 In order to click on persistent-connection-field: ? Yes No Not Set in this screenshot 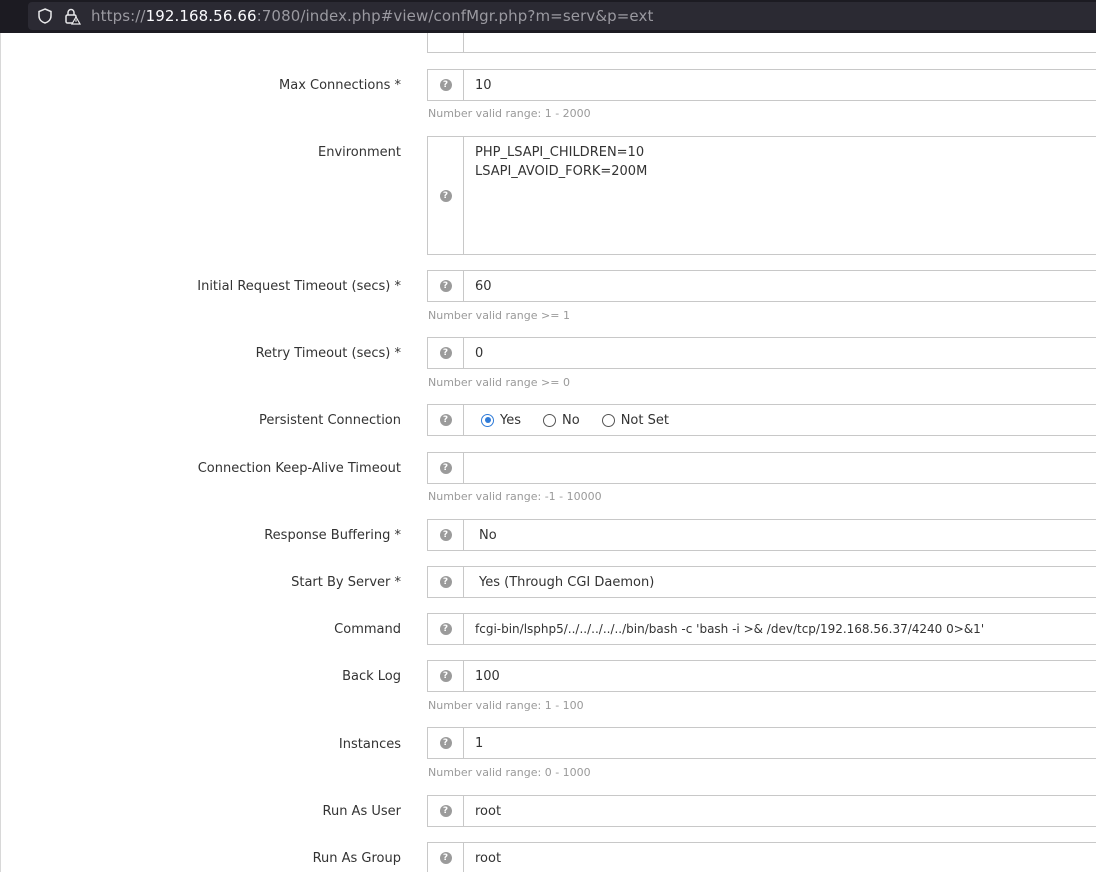, I will do `click(761, 420)`.